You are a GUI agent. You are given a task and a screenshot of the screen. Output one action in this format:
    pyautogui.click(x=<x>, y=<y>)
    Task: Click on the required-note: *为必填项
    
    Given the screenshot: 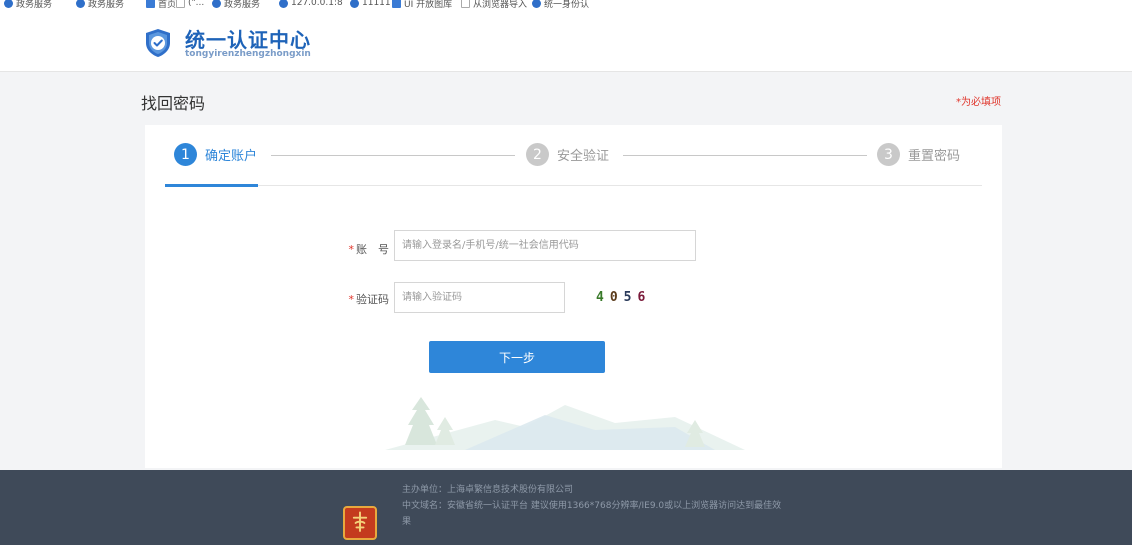 What is the action you would take?
    pyautogui.click(x=978, y=102)
    